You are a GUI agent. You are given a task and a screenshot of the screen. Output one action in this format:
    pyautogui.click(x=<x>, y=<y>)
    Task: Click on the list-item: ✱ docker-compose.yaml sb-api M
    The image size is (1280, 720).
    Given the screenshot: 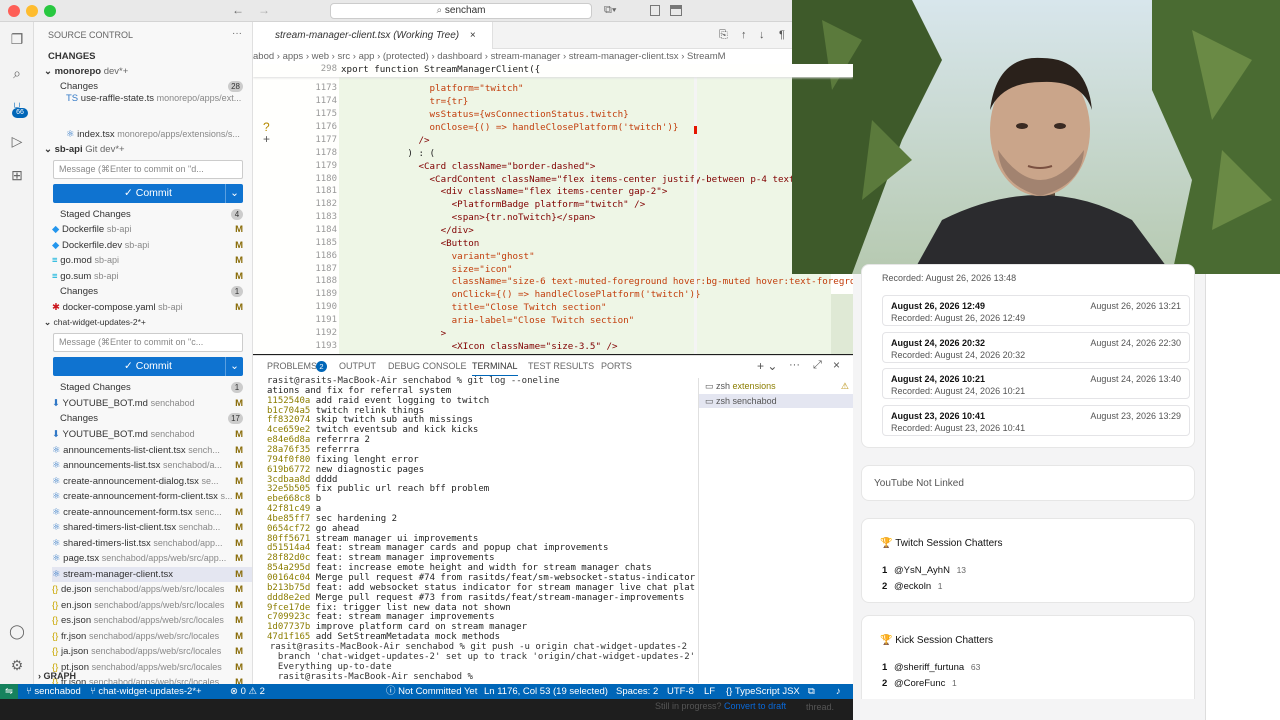 What is the action you would take?
    pyautogui.click(x=152, y=307)
    